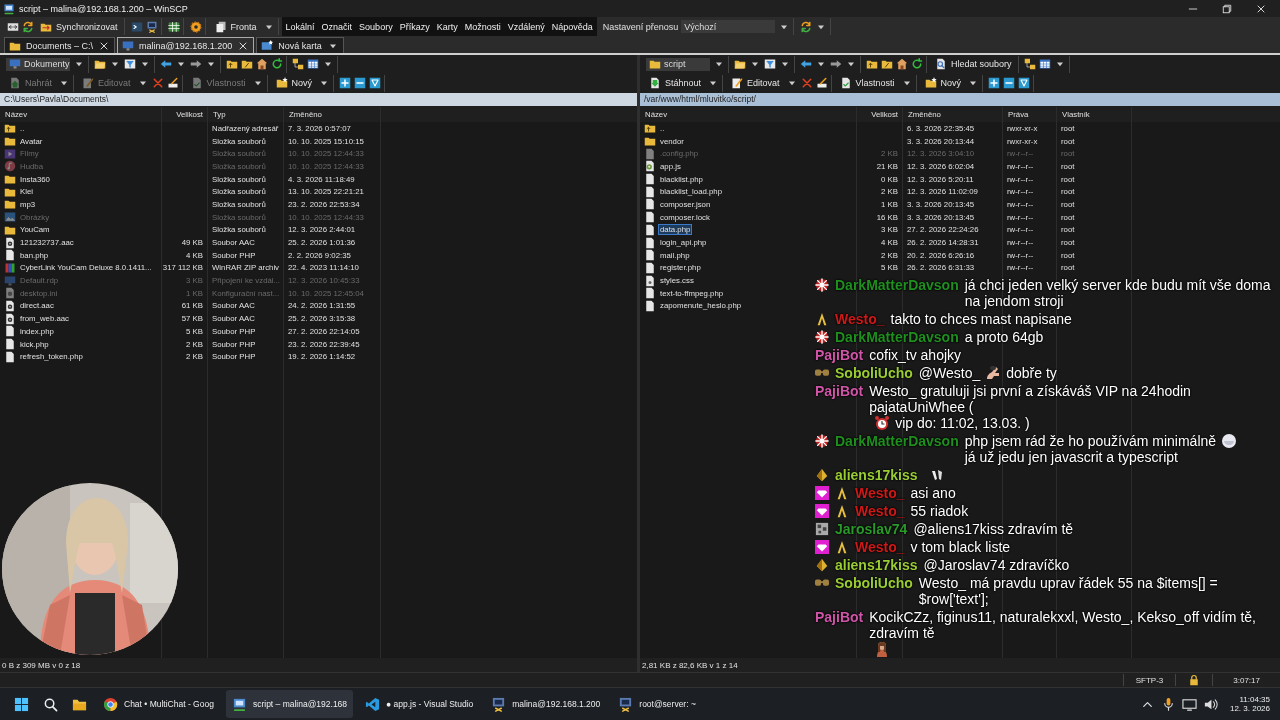 The height and width of the screenshot is (720, 1280). Describe the element at coordinates (822, 529) in the screenshot. I see `pixel-badge-icon` at that location.